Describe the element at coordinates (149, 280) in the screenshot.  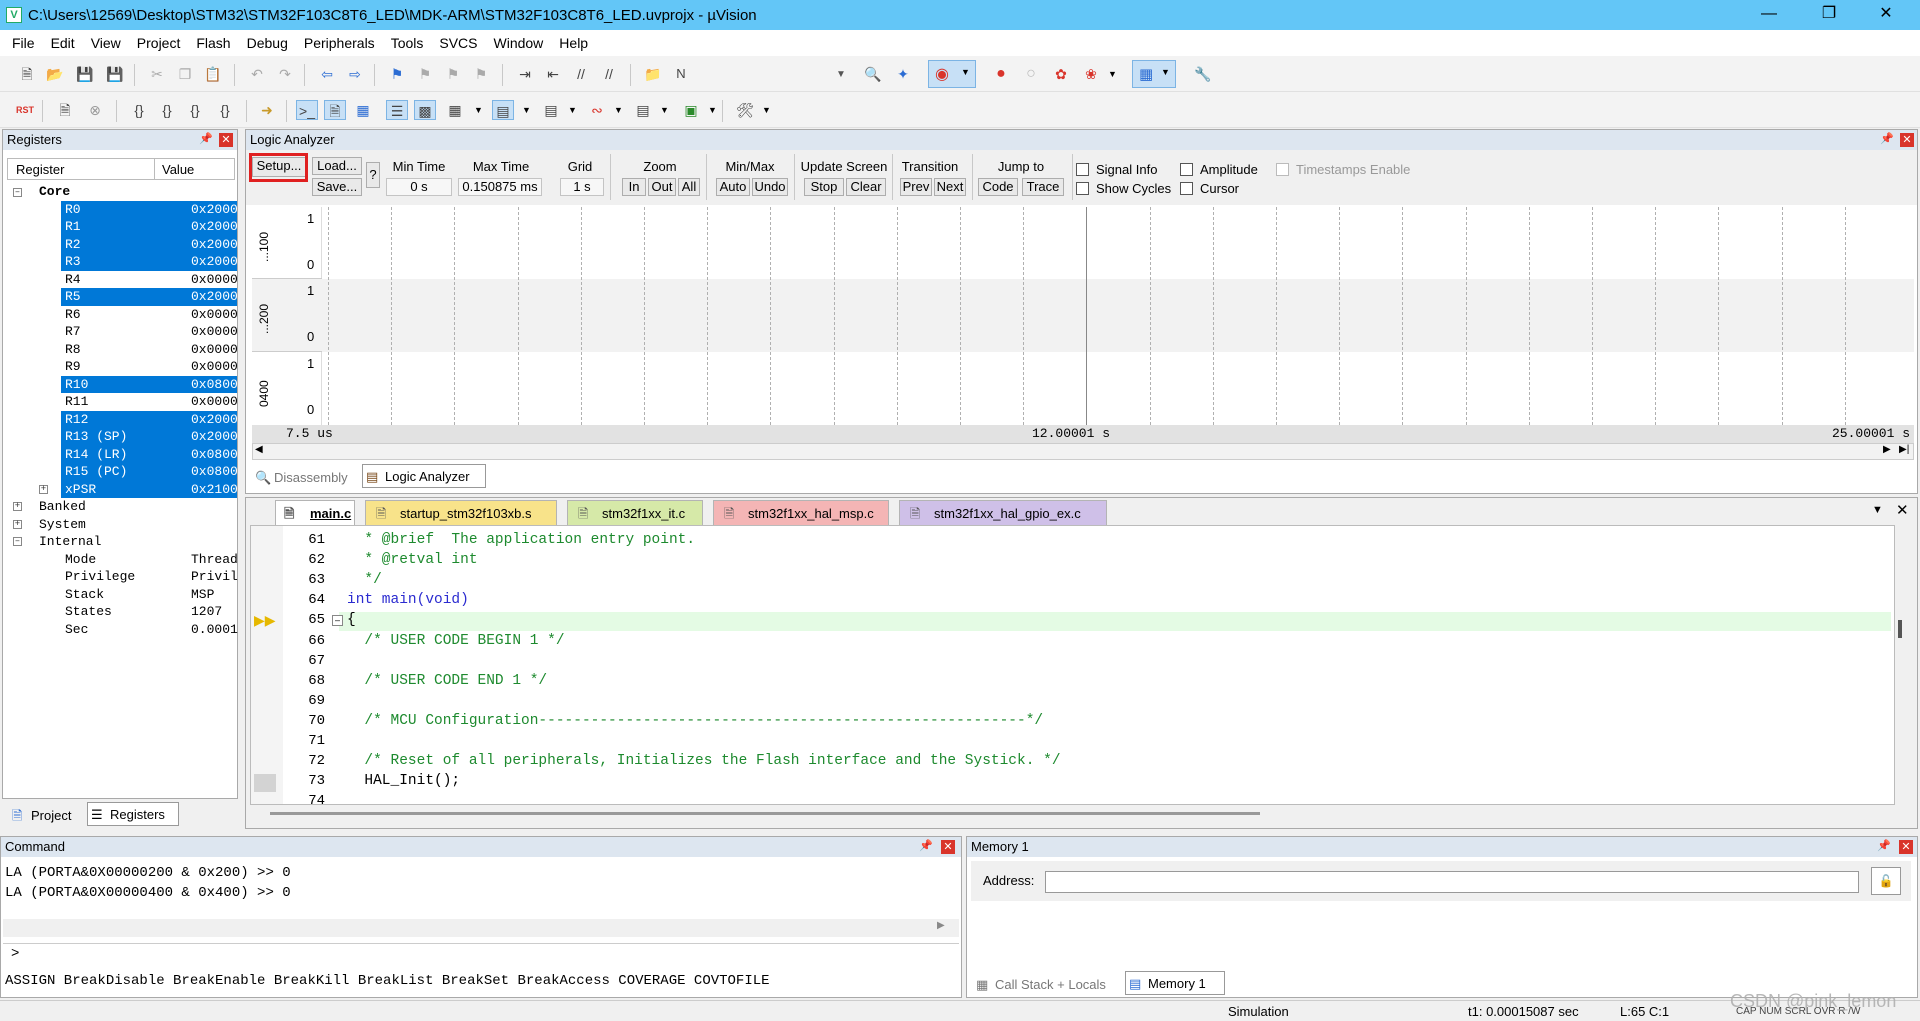
I see `register-row: R4 0x0000` at that location.